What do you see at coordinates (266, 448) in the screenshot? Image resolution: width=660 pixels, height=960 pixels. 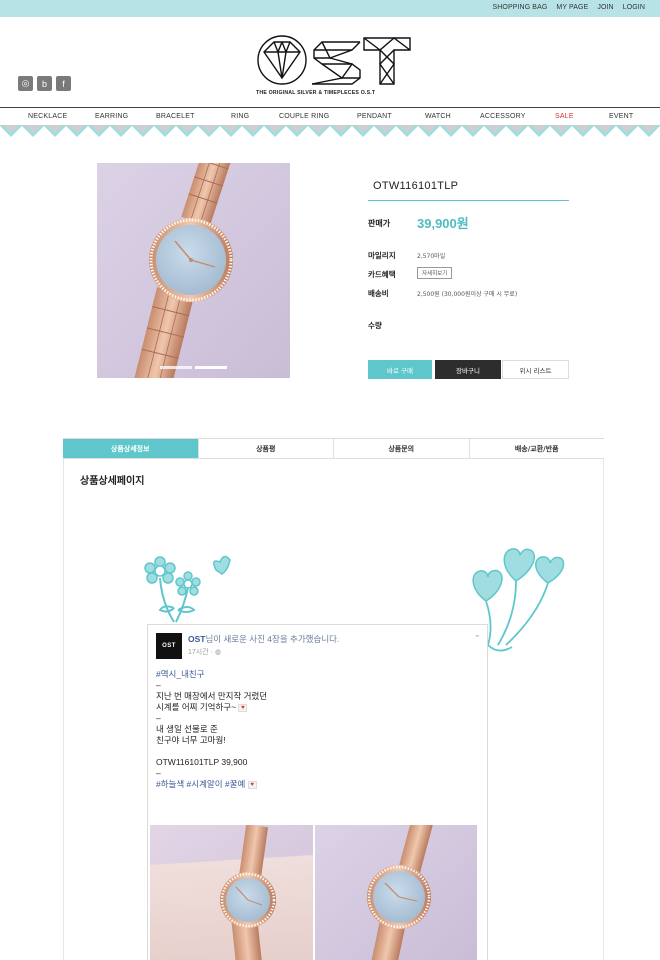 I see `tab-reviews: 상품평` at bounding box center [266, 448].